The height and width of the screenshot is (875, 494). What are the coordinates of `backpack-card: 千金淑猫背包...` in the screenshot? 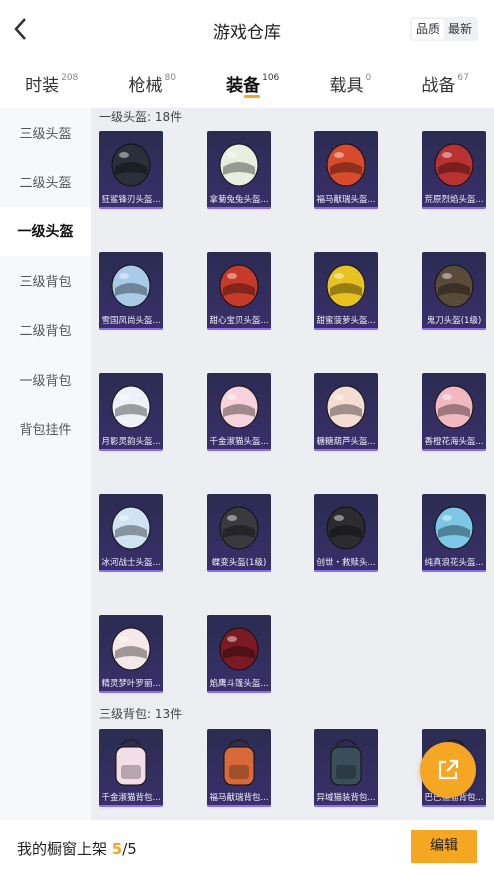 It's located at (131, 768).